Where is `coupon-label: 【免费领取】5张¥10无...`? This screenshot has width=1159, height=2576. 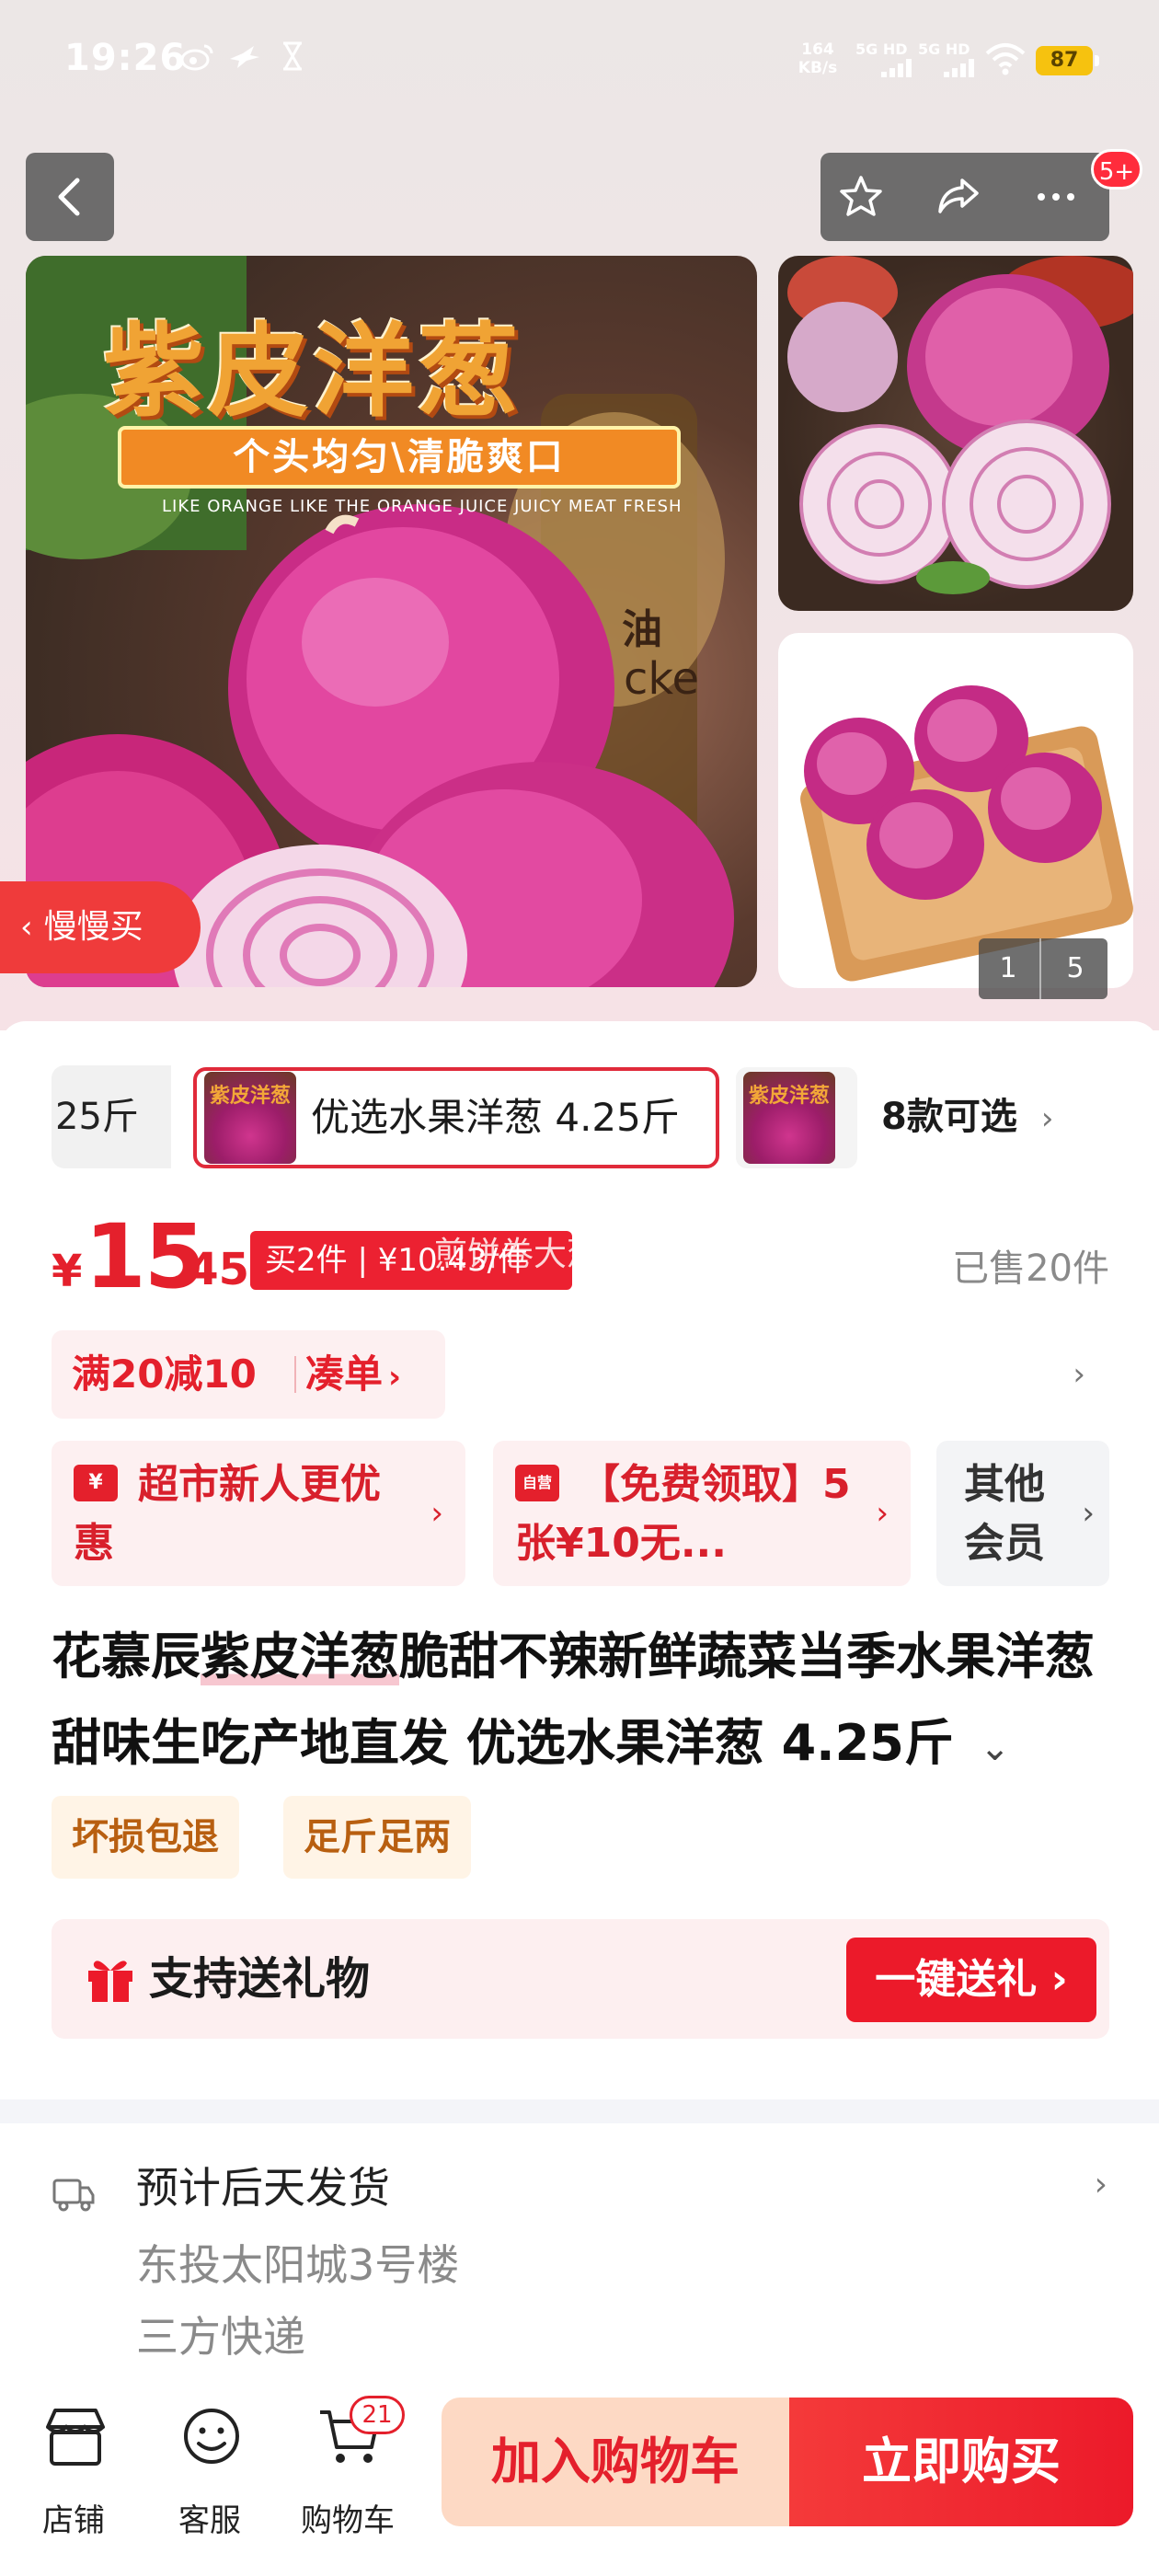 coupon-label: 【免费领取】5张¥10无... is located at coordinates (683, 1514).